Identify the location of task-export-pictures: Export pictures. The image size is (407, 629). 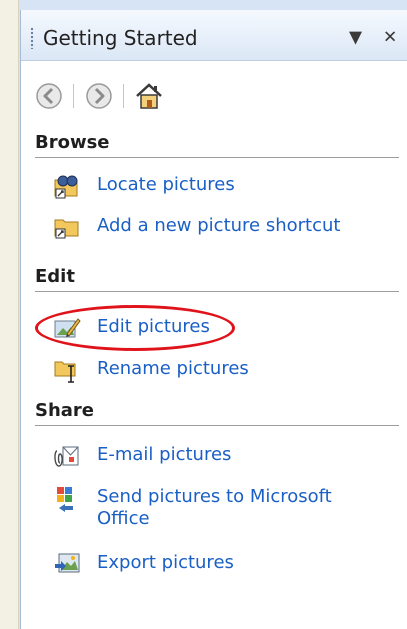
(223, 564).